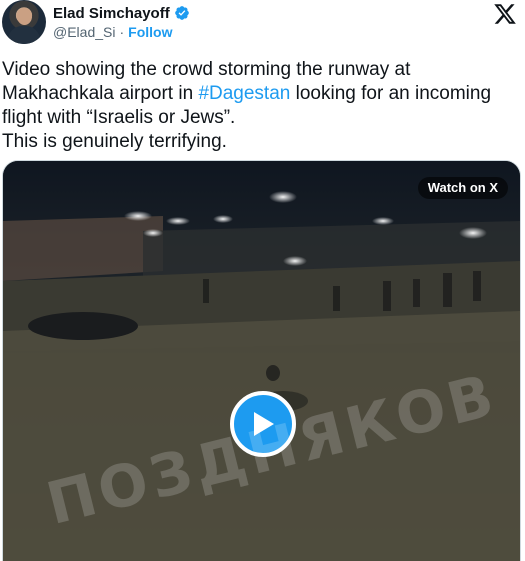 Image resolution: width=525 pixels, height=561 pixels. What do you see at coordinates (119, 117) in the screenshot?
I see `tweet-line: flight with “Israelis or Jews”.` at bounding box center [119, 117].